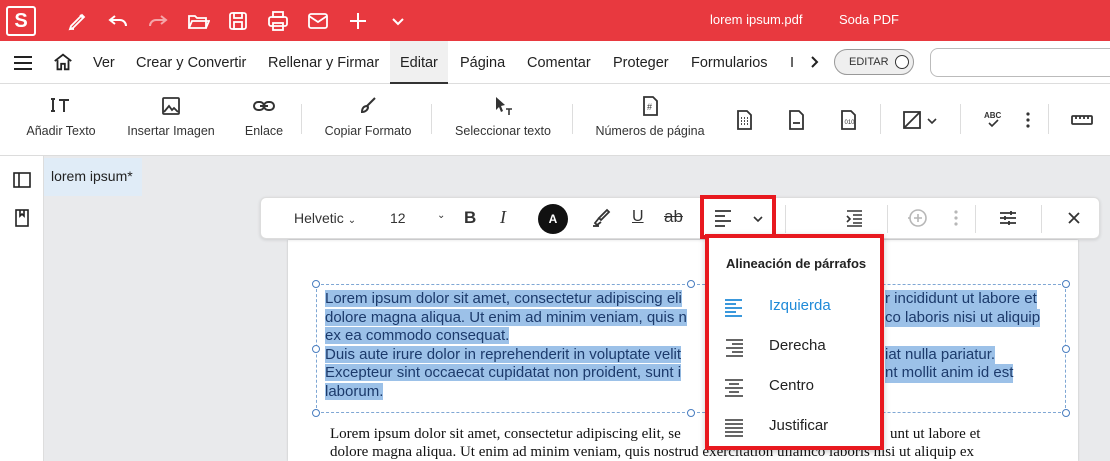  I want to click on edit-mode-toggle: EDITAR, so click(874, 62).